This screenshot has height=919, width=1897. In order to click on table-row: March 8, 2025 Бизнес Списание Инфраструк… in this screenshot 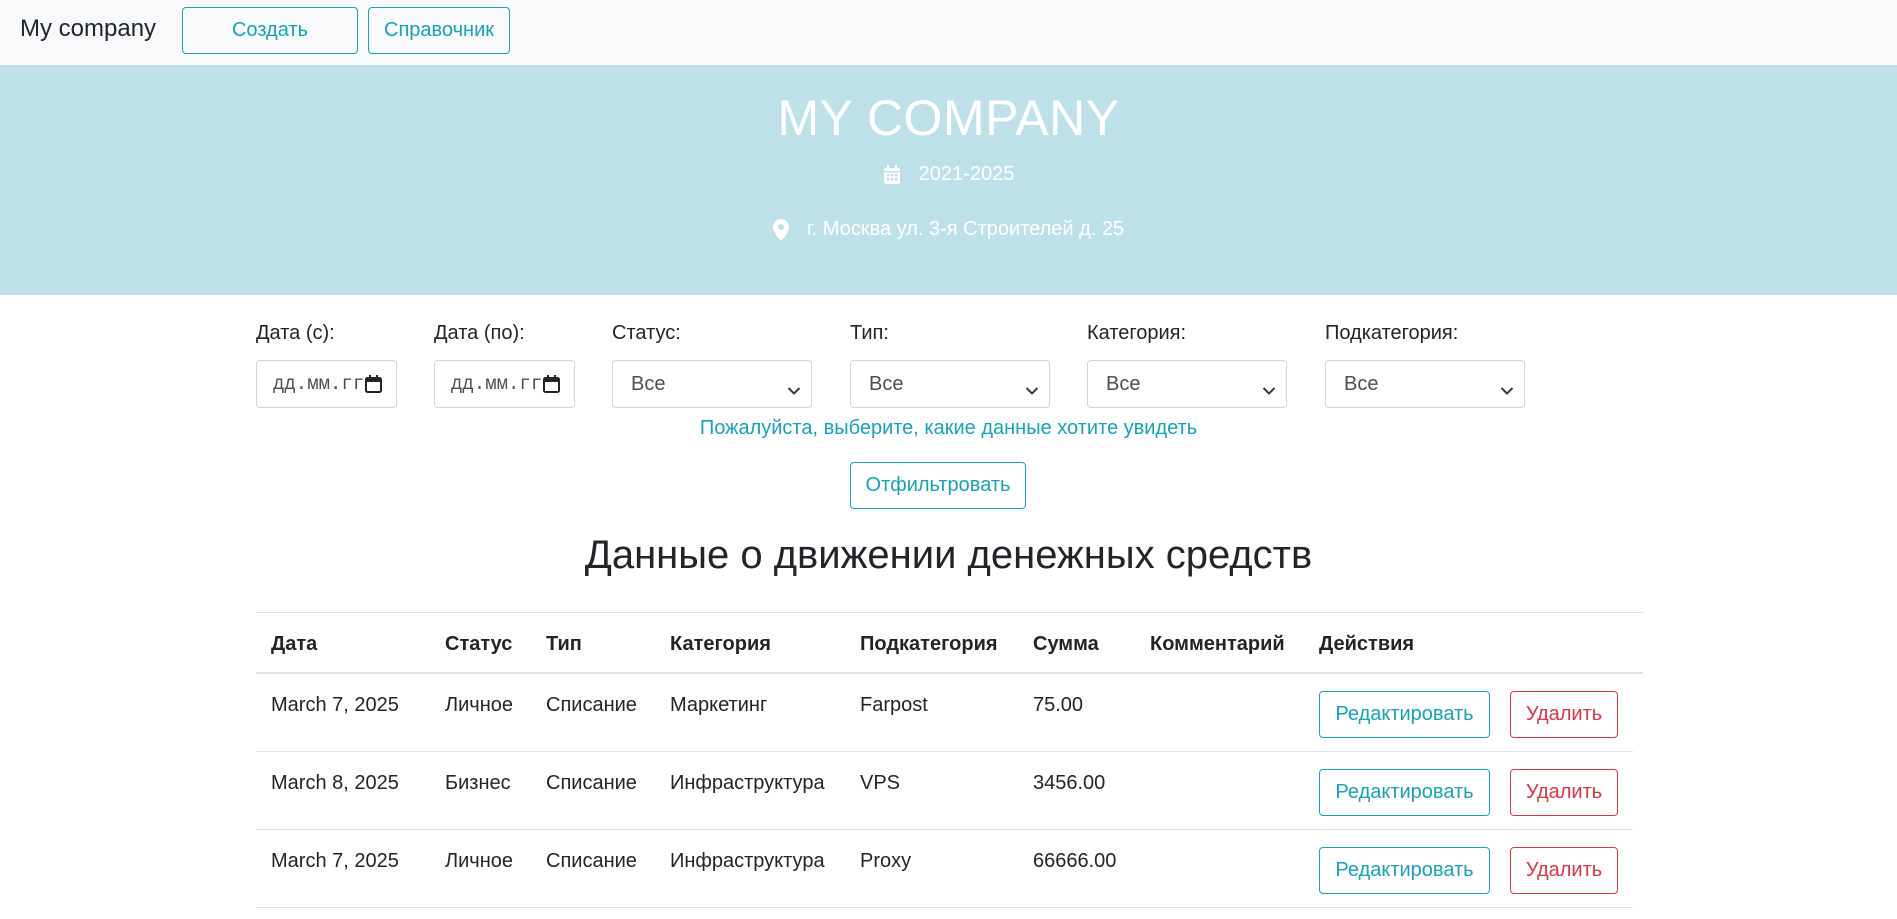, I will do `click(944, 791)`.